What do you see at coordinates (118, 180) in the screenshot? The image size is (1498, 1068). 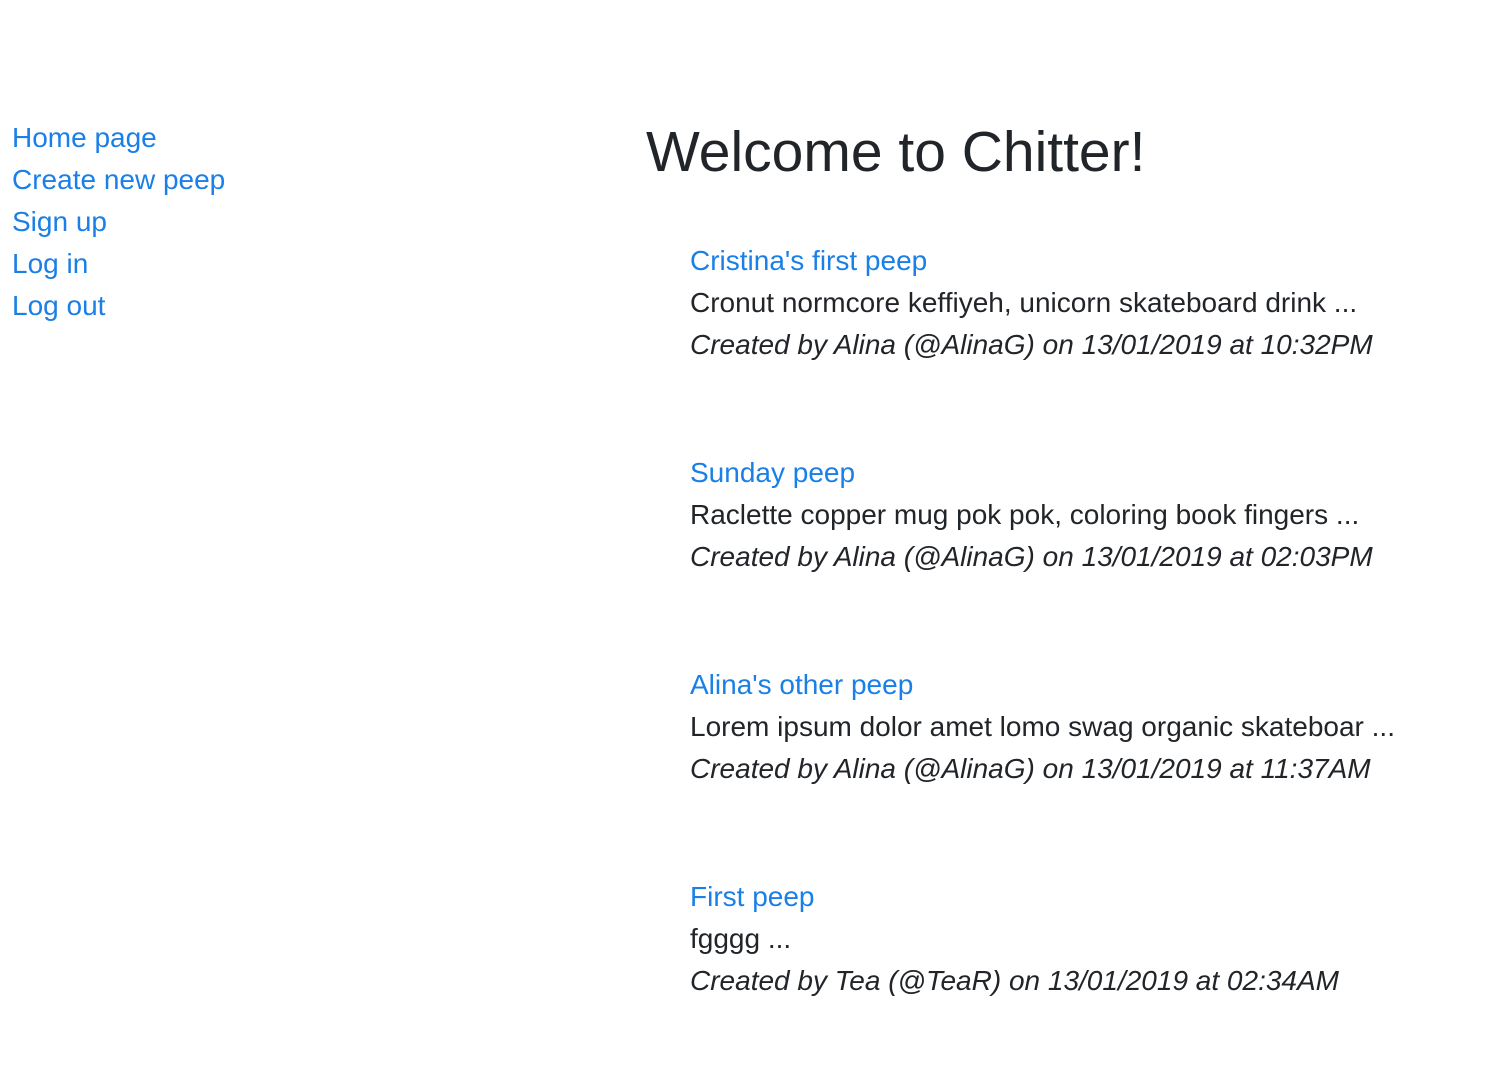 I see `nav-link-create-new-peep: Create new peep` at bounding box center [118, 180].